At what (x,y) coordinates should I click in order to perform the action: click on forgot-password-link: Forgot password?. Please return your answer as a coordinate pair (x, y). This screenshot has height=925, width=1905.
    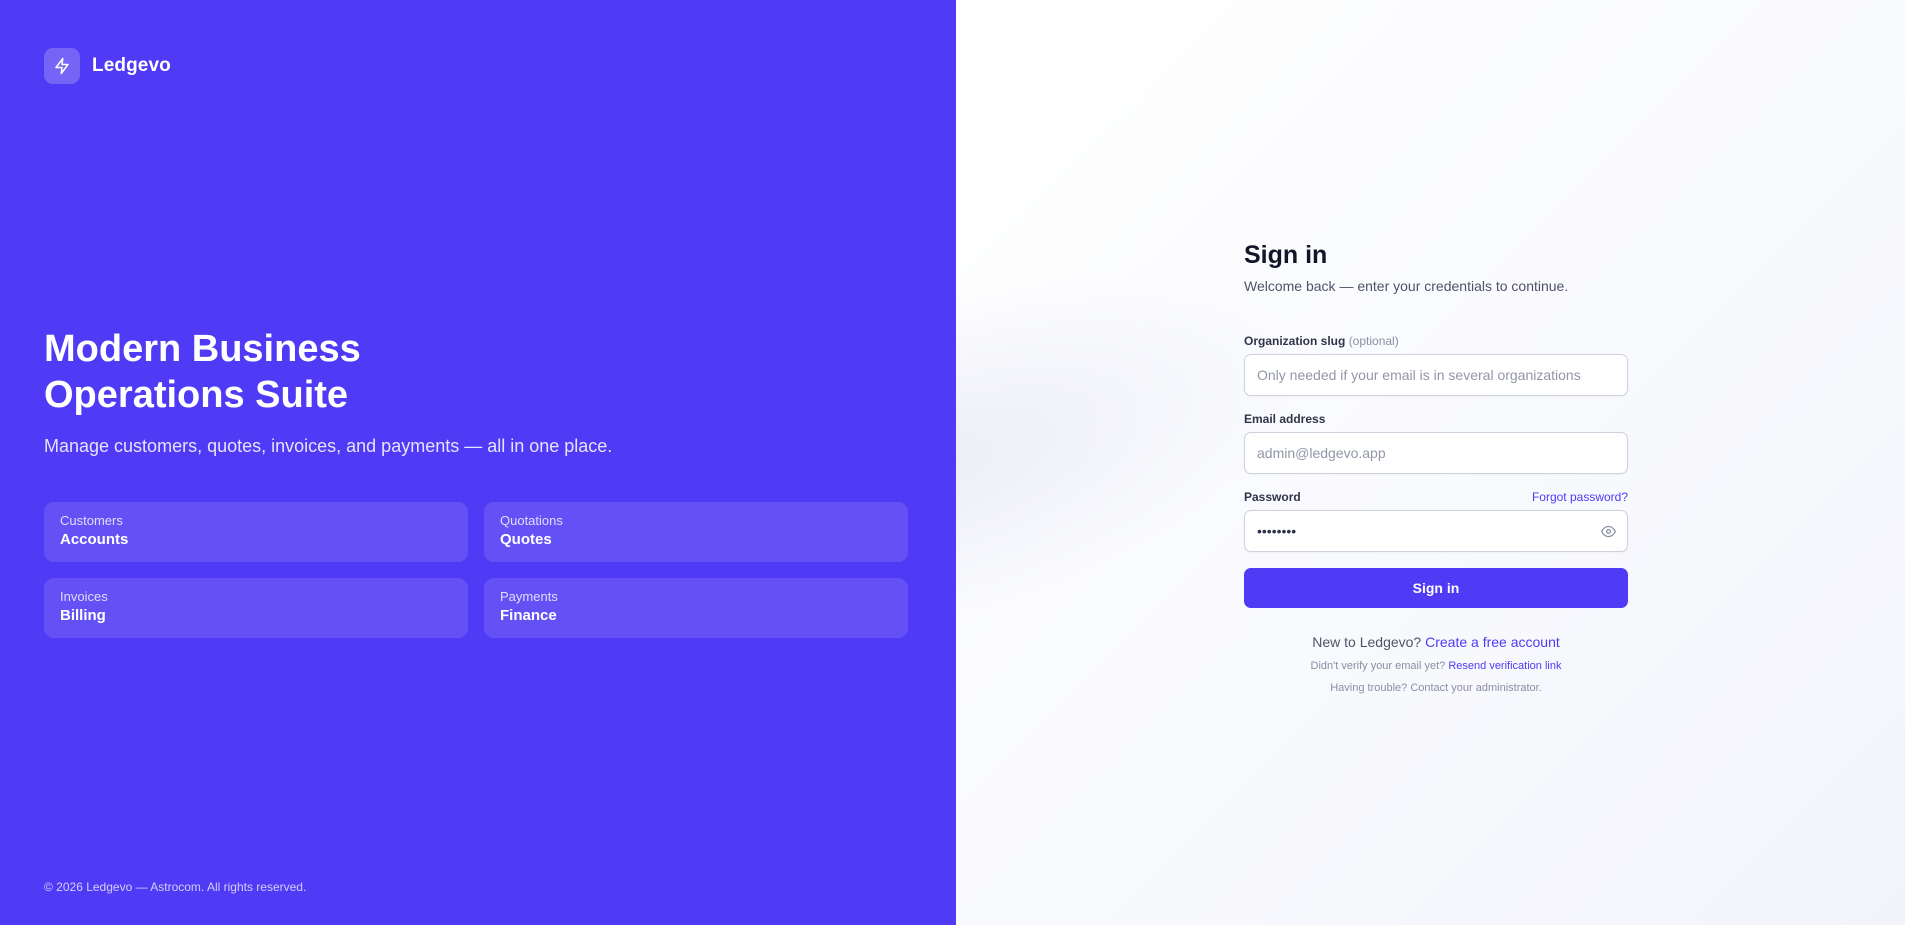
    Looking at the image, I should click on (1580, 497).